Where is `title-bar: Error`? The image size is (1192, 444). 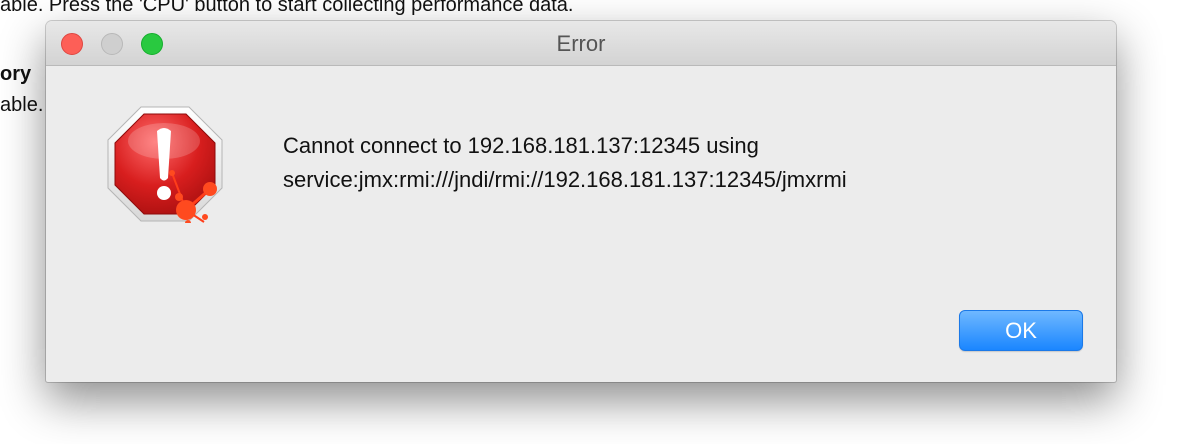 title-bar: Error is located at coordinates (581, 43).